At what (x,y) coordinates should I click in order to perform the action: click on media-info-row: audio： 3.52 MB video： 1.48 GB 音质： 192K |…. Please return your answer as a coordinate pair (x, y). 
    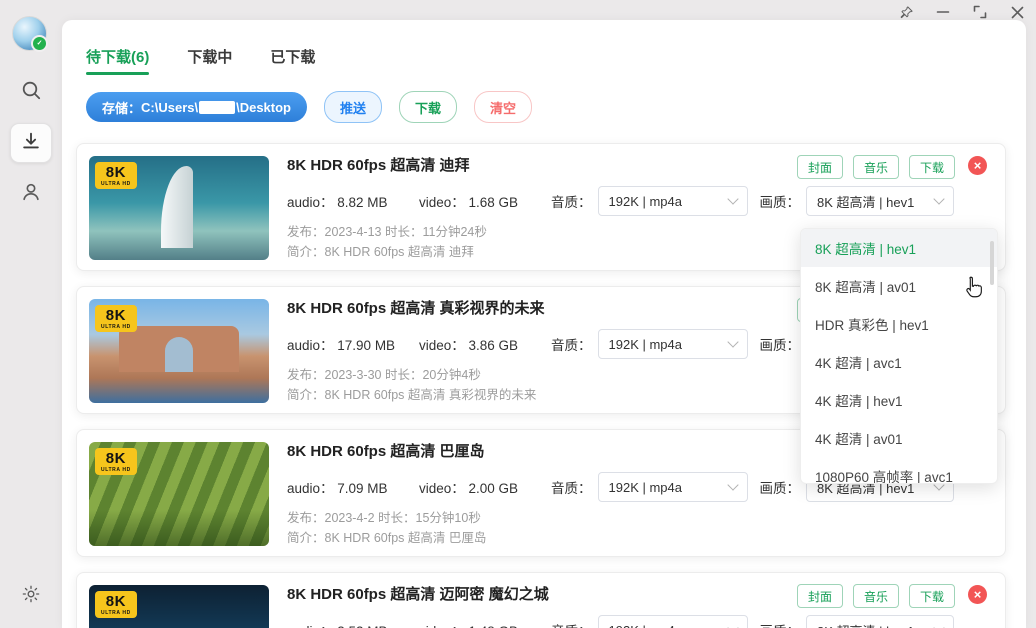
    Looking at the image, I should click on (639, 621).